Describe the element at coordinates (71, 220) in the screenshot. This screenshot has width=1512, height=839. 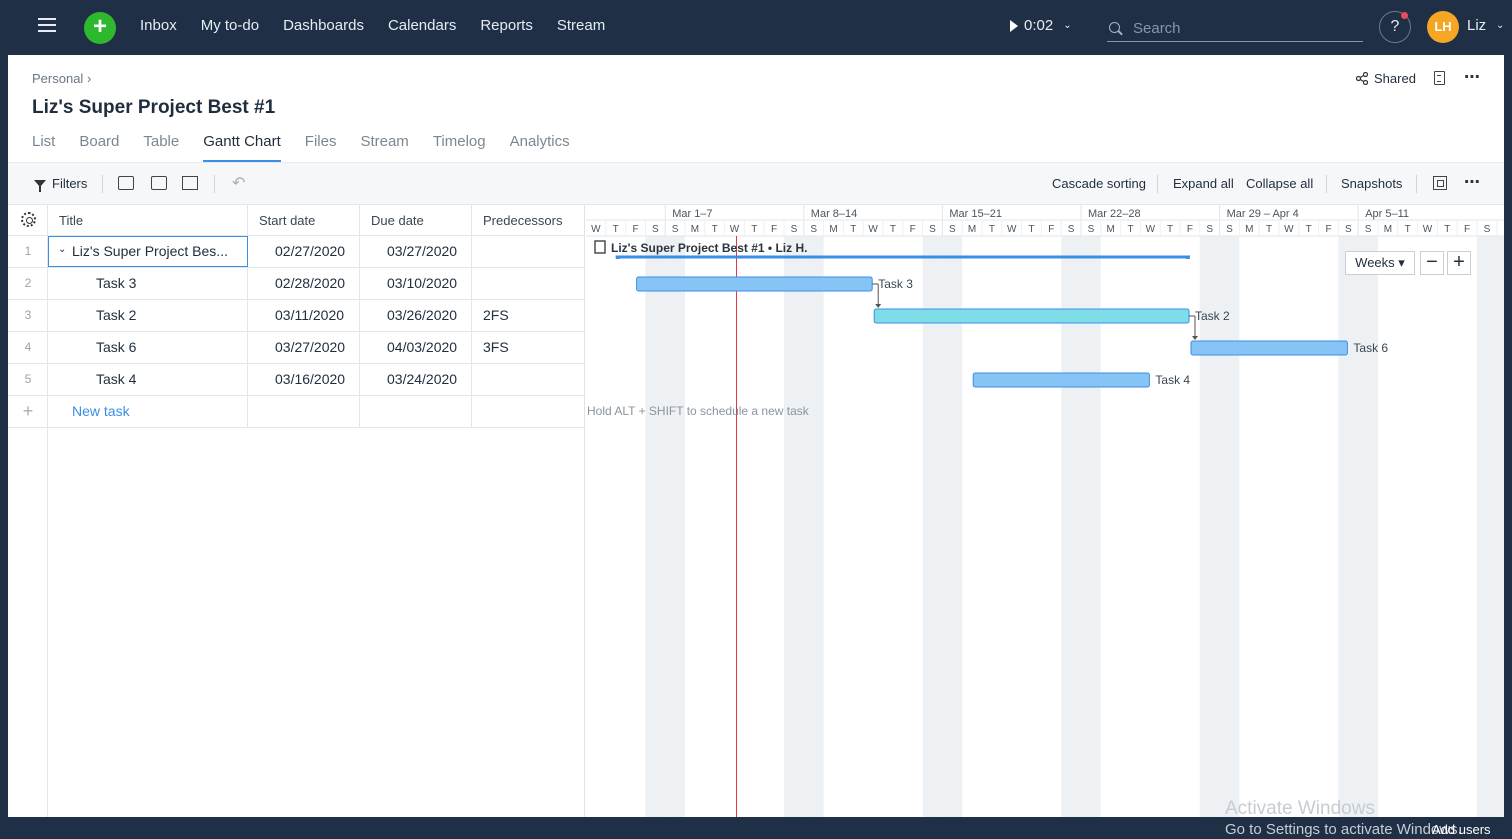
I see `column-header-title: Title` at that location.